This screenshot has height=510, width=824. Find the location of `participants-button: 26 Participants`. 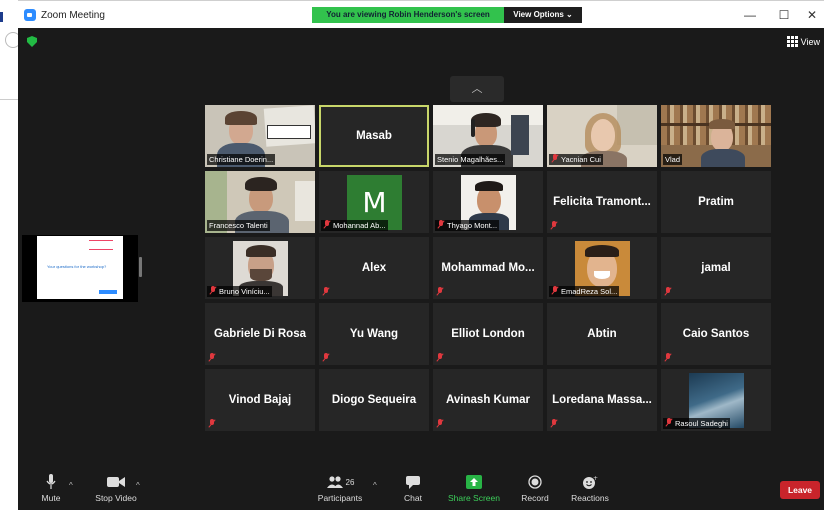

participants-button: 26 Participants is located at coordinates (340, 488).